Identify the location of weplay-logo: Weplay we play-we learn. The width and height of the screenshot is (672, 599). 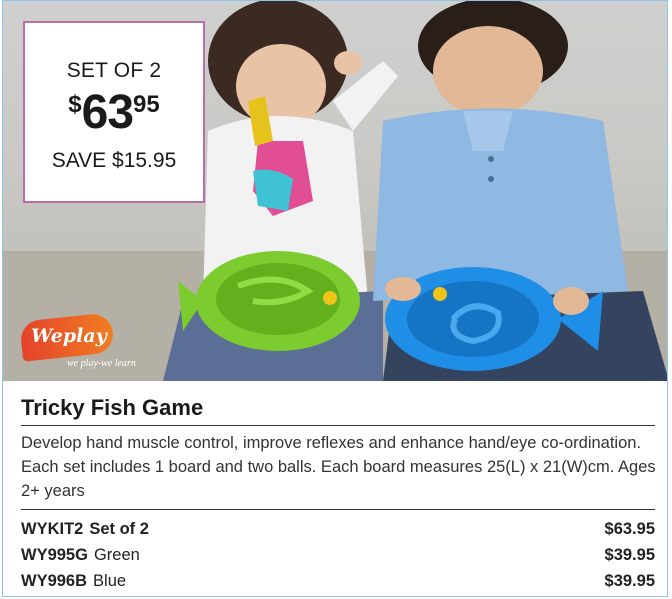
(77, 342).